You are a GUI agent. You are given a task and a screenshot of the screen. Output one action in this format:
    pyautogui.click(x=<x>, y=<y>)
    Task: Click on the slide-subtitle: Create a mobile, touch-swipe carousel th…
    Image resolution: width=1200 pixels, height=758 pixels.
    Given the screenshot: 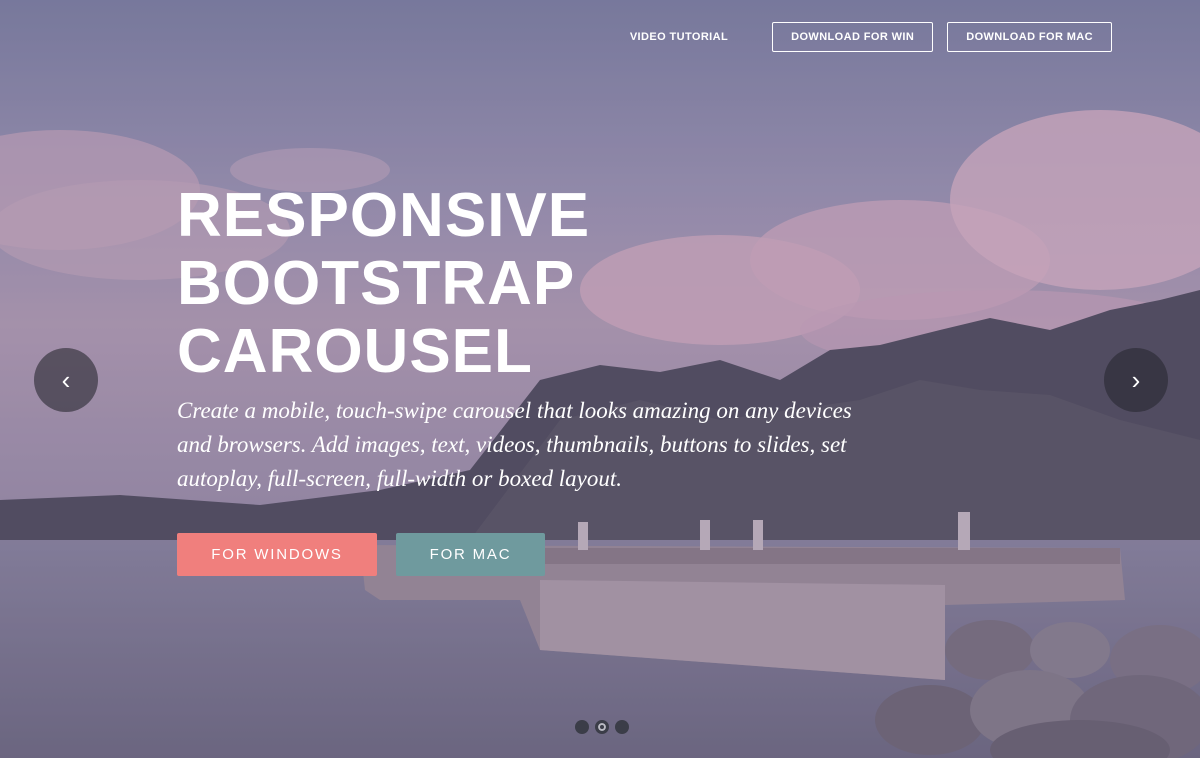 What is the action you would take?
    pyautogui.click(x=514, y=444)
    